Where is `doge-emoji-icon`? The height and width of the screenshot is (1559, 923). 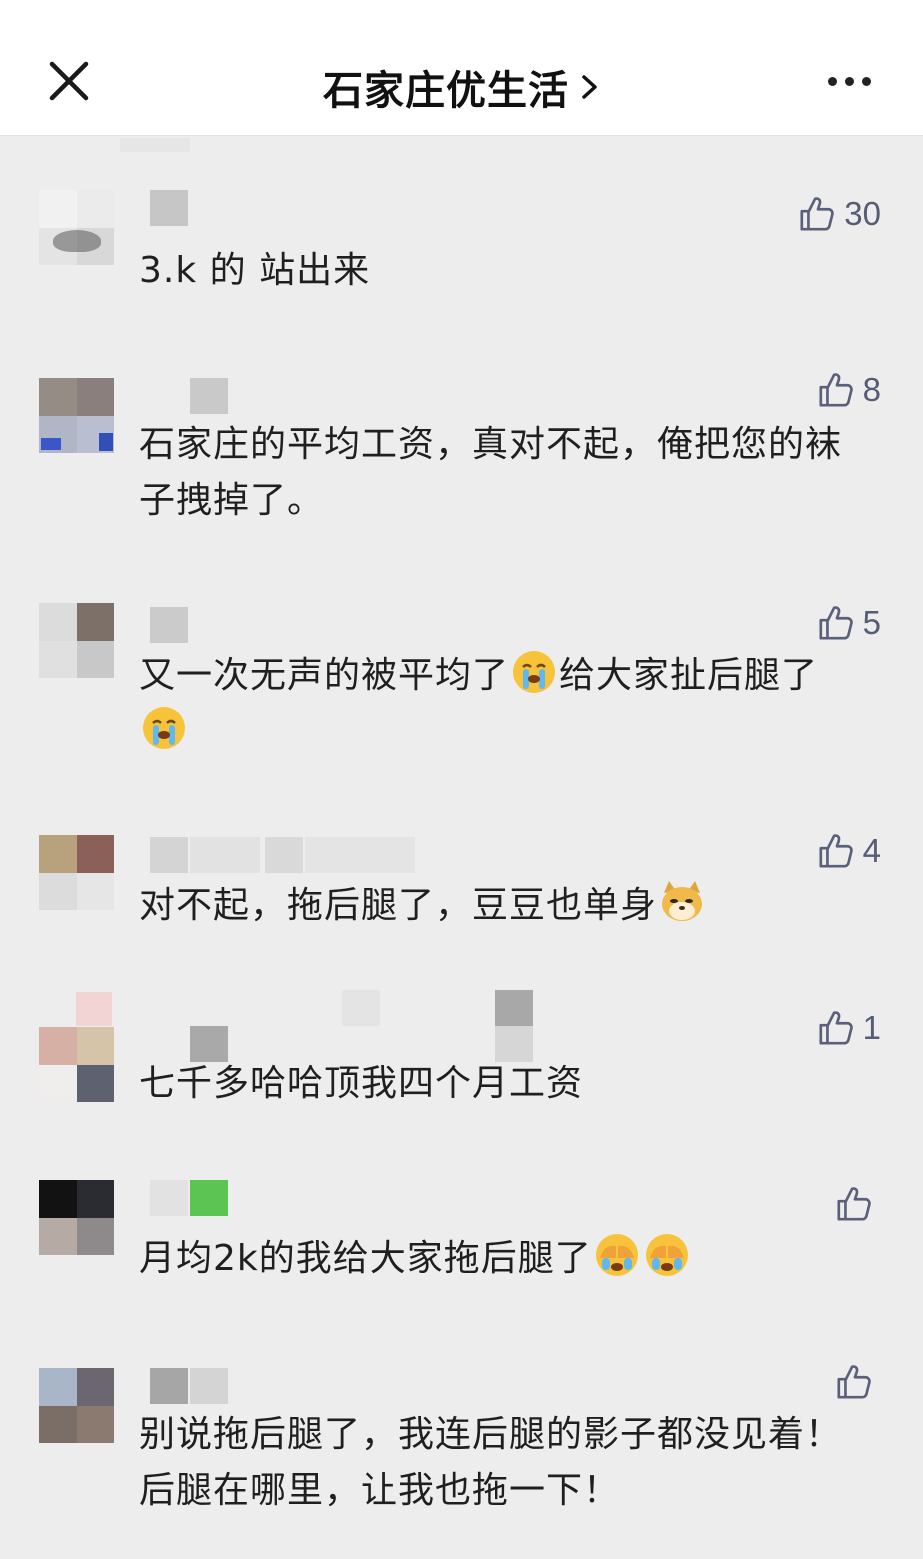 doge-emoji-icon is located at coordinates (682, 901).